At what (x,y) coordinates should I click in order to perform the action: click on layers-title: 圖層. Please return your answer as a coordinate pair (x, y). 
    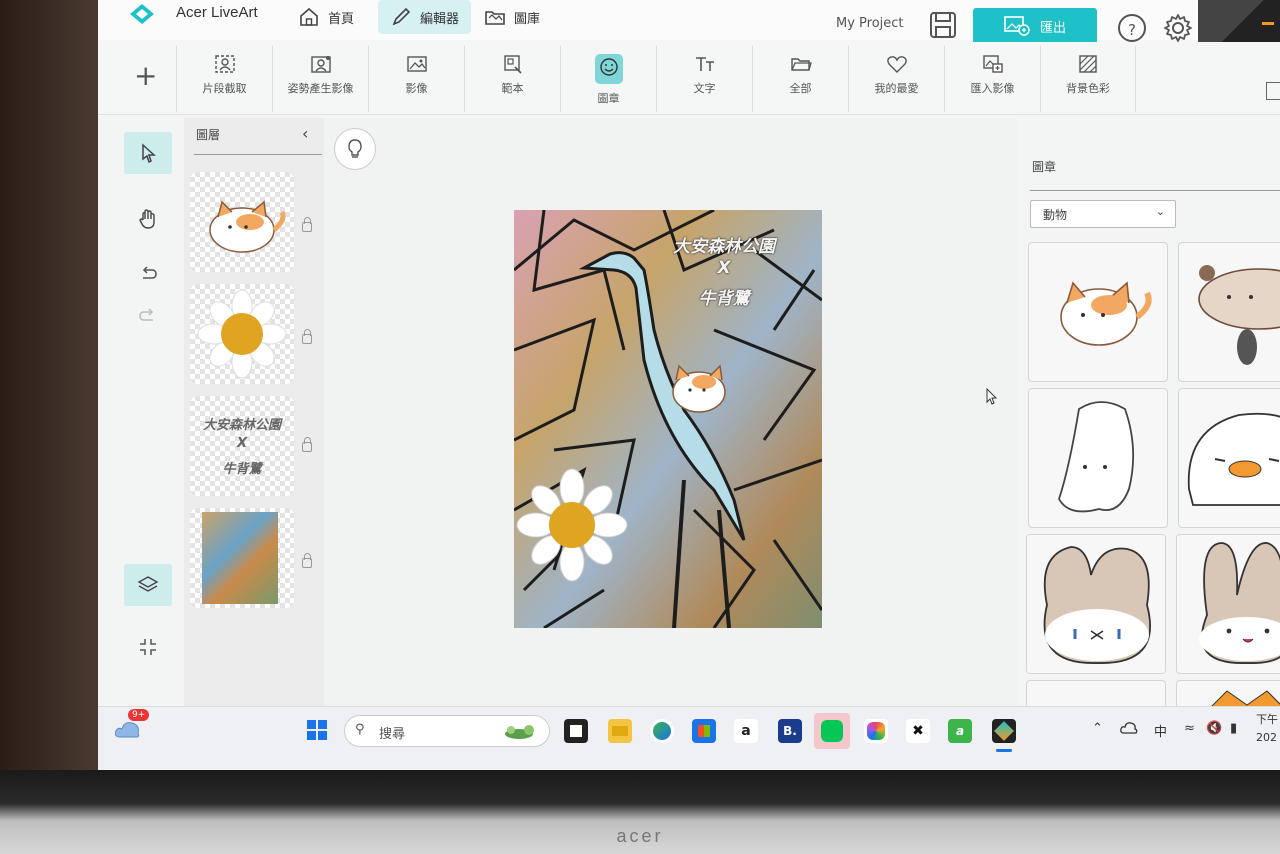
    Looking at the image, I should click on (208, 135).